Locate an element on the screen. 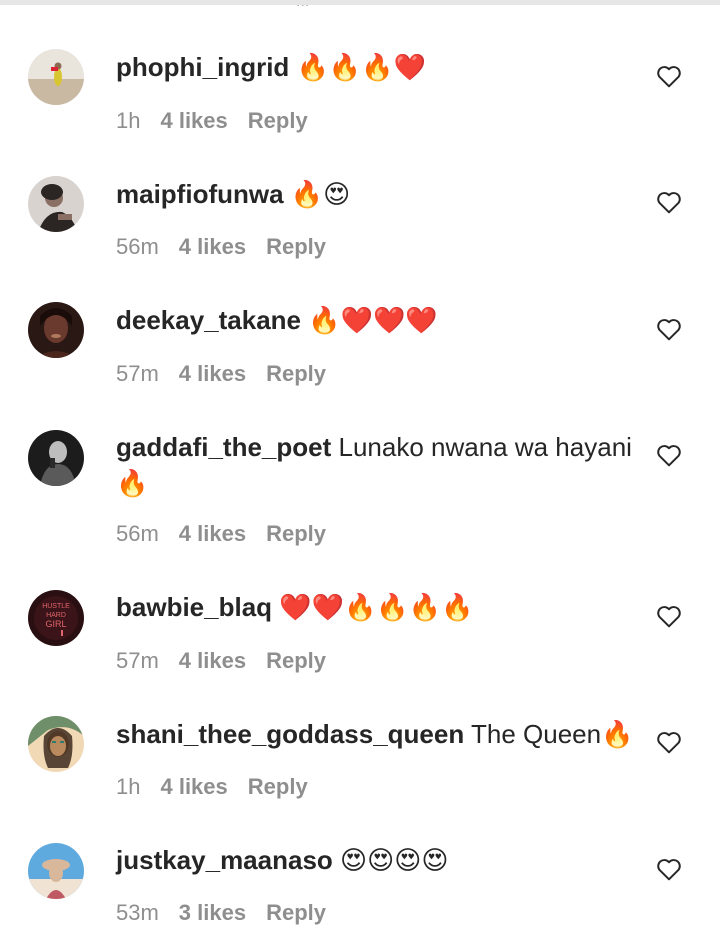  avatar-neon-sign: HUSTLE HARD GIRL is located at coordinates (56, 616).